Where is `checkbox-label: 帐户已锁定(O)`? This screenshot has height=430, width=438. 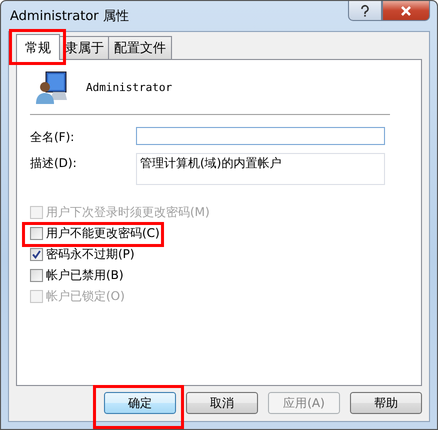
checkbox-label: 帐户已锁定(O) is located at coordinates (85, 296).